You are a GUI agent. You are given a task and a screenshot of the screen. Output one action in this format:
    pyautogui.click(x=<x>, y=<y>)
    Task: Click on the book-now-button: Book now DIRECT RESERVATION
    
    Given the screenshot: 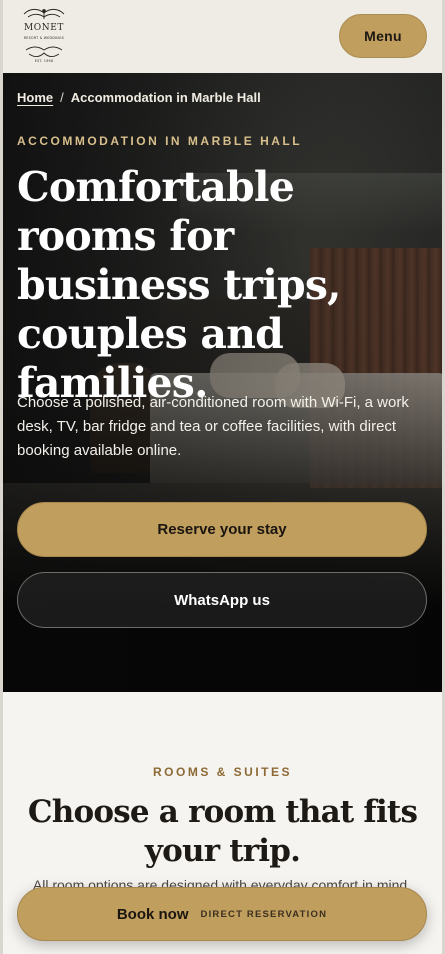 What is the action you would take?
    pyautogui.click(x=222, y=914)
    